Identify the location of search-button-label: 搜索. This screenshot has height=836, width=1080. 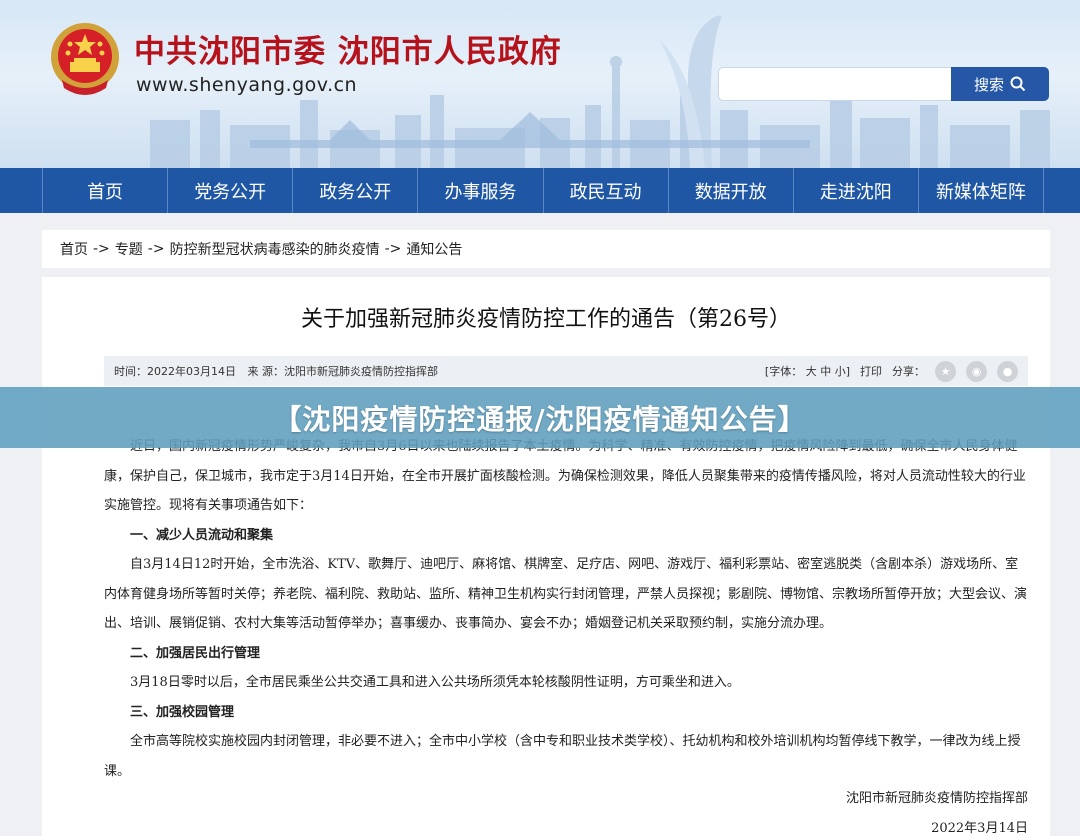
(988, 84).